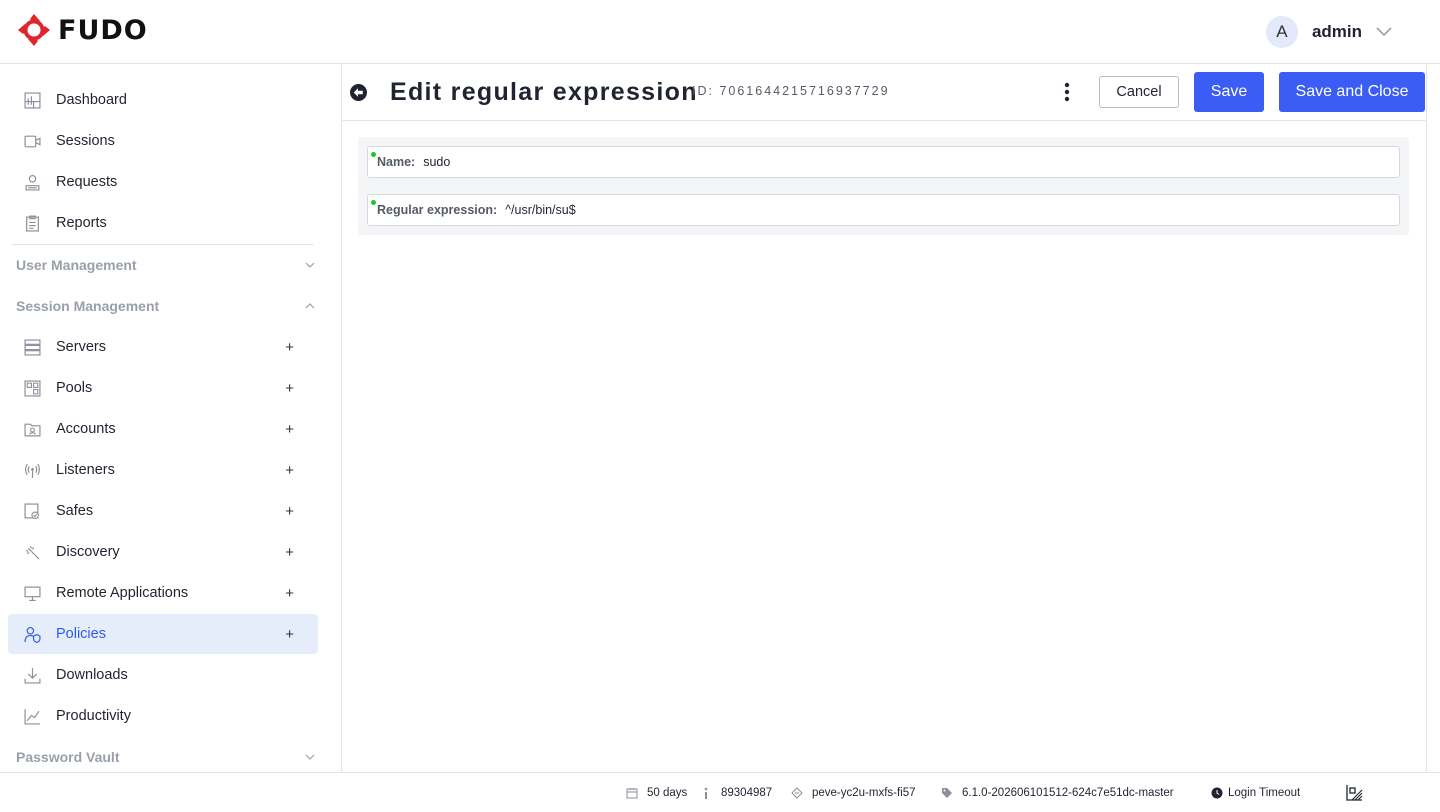  I want to click on add-pool-button: +, so click(289, 388).